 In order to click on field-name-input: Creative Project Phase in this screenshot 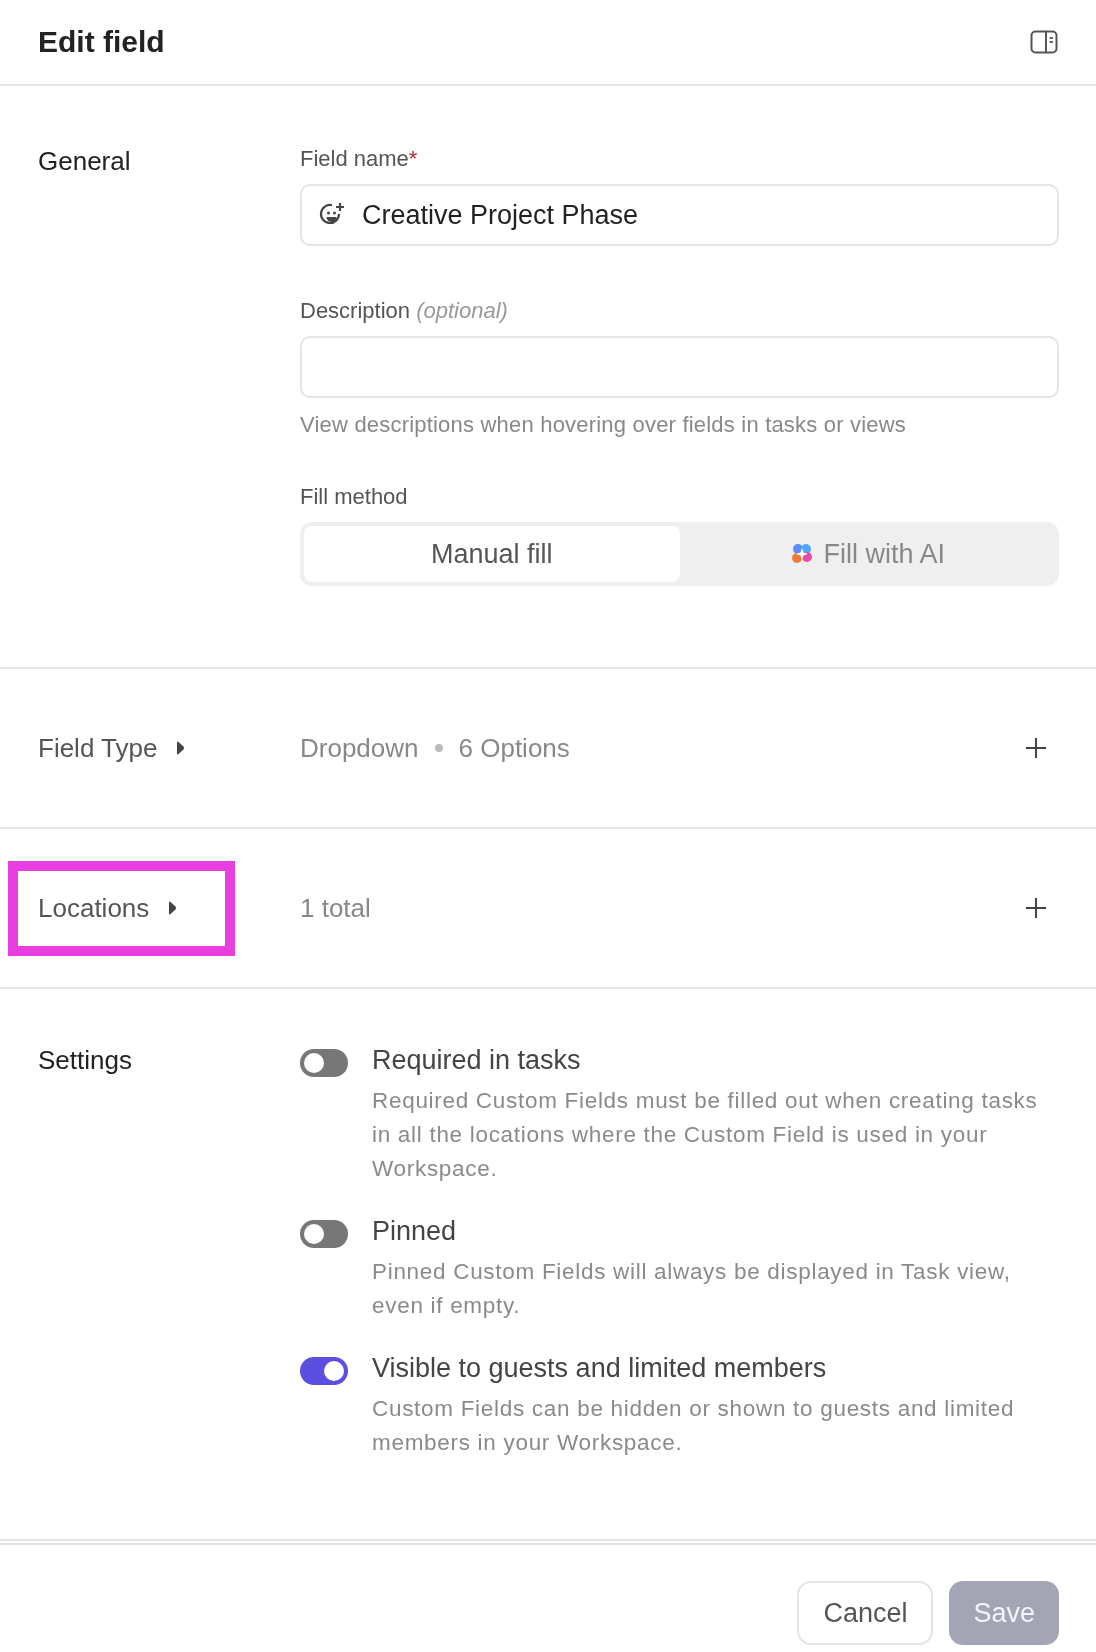, I will do `click(679, 215)`.